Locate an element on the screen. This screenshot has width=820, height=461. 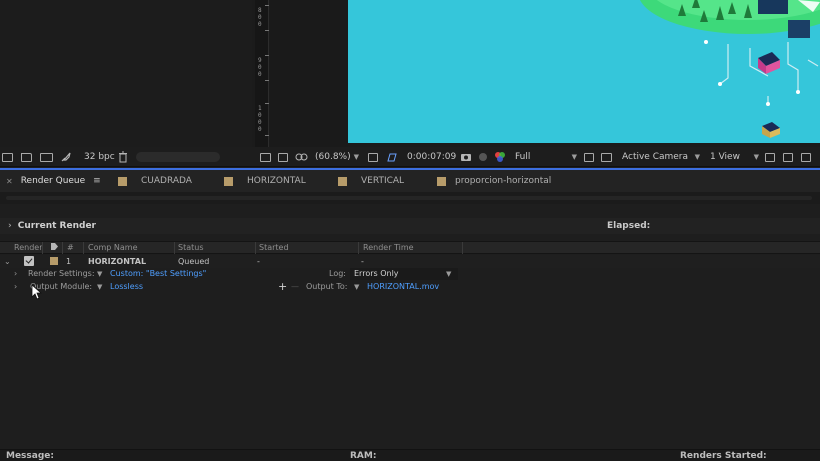
column-render: Render is located at coordinates (28, 247).